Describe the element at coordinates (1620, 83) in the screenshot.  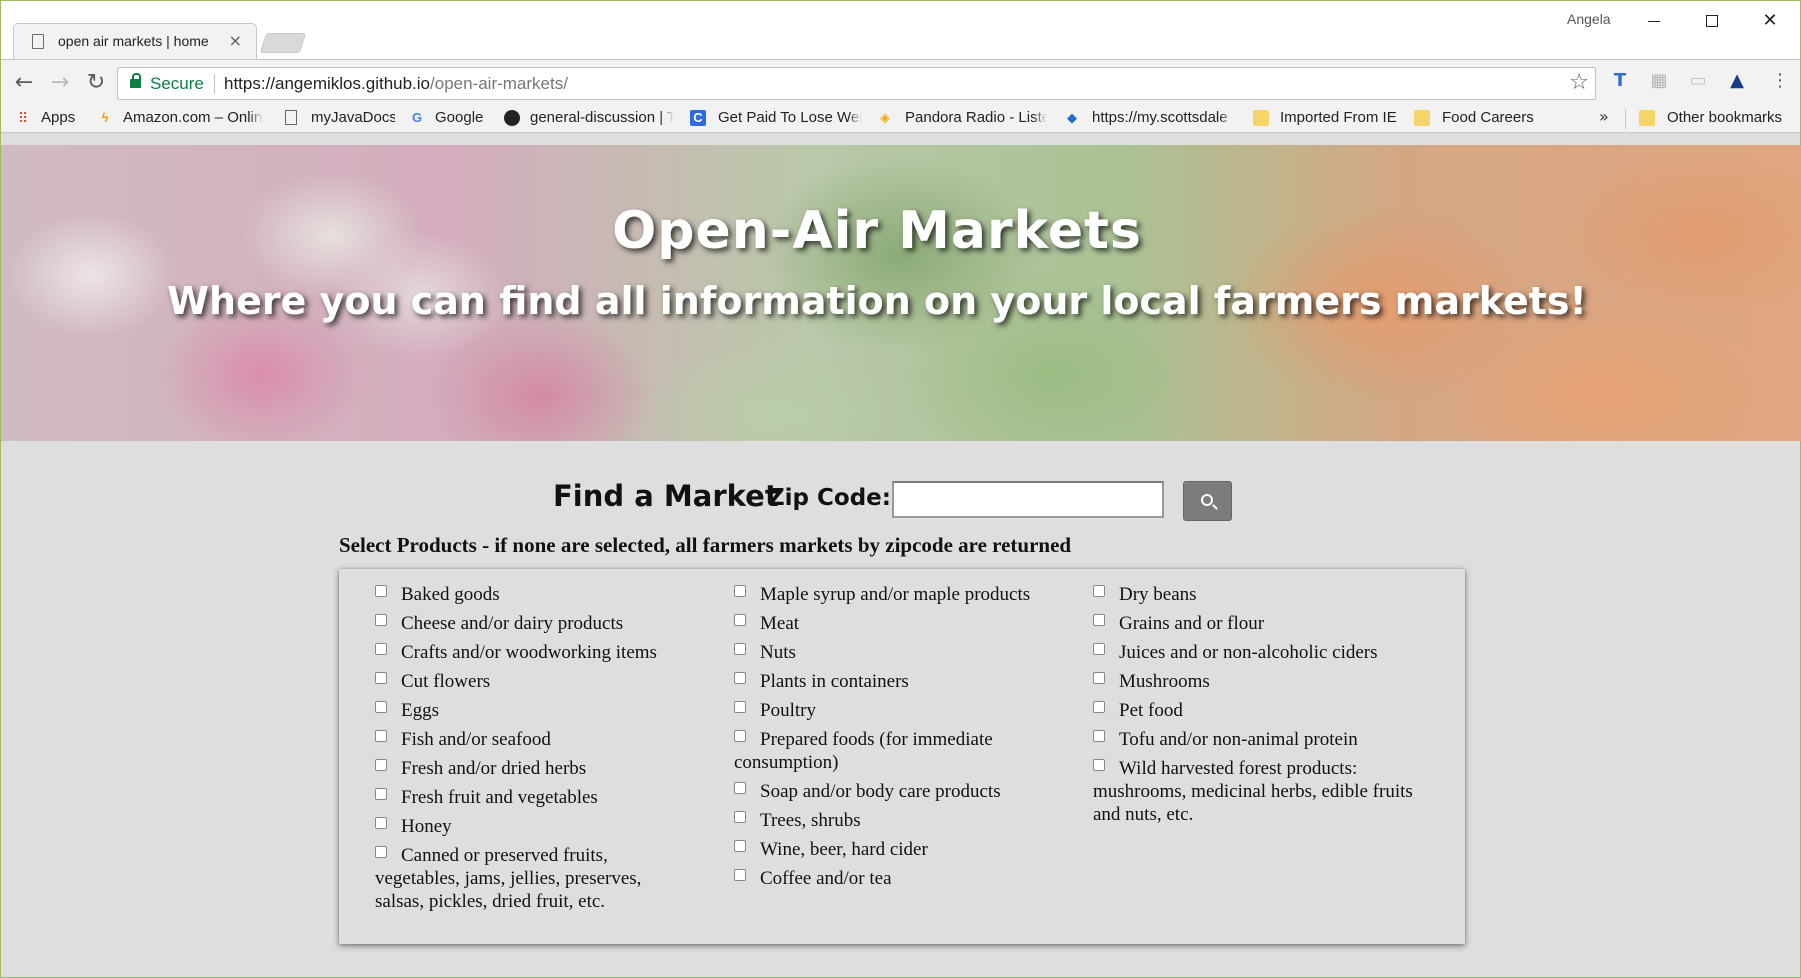
I see `extension-t-icon: T` at that location.